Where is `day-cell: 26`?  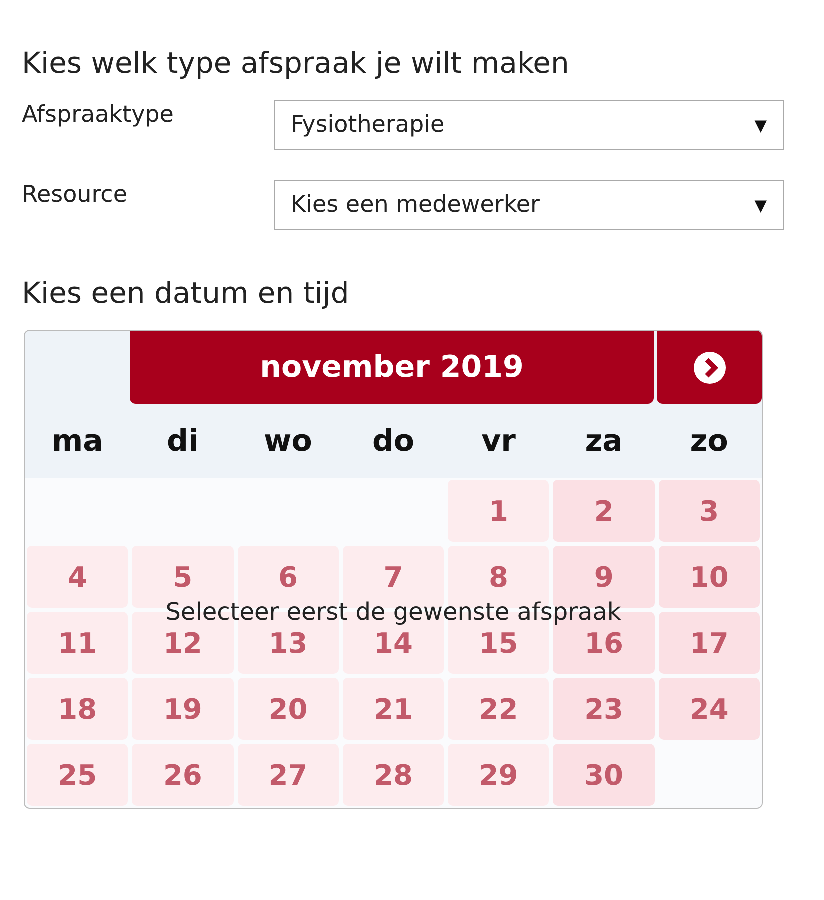
day-cell: 26 is located at coordinates (183, 775).